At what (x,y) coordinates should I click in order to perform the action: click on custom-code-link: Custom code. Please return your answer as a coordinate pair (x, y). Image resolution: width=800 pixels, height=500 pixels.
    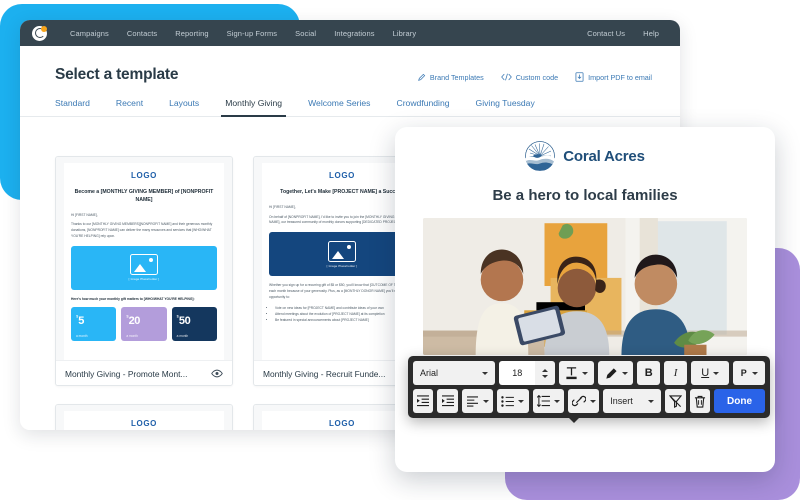
    Looking at the image, I should click on (529, 77).